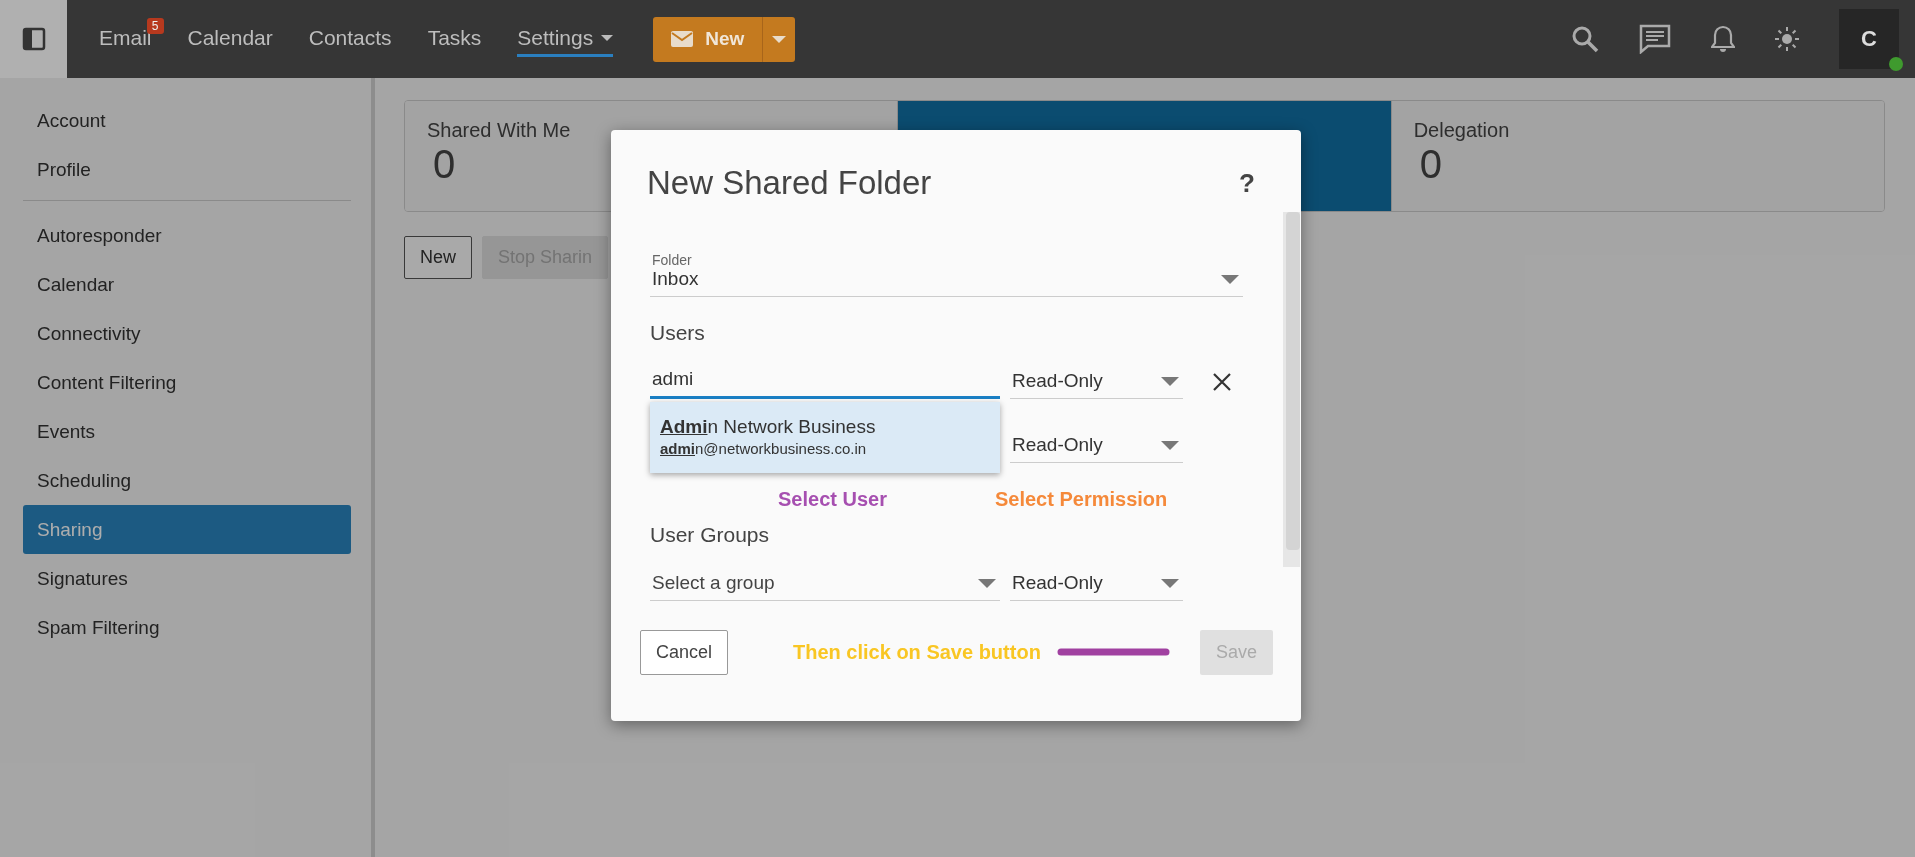 Image resolution: width=1915 pixels, height=857 pixels. I want to click on section-heading: Users, so click(678, 333).